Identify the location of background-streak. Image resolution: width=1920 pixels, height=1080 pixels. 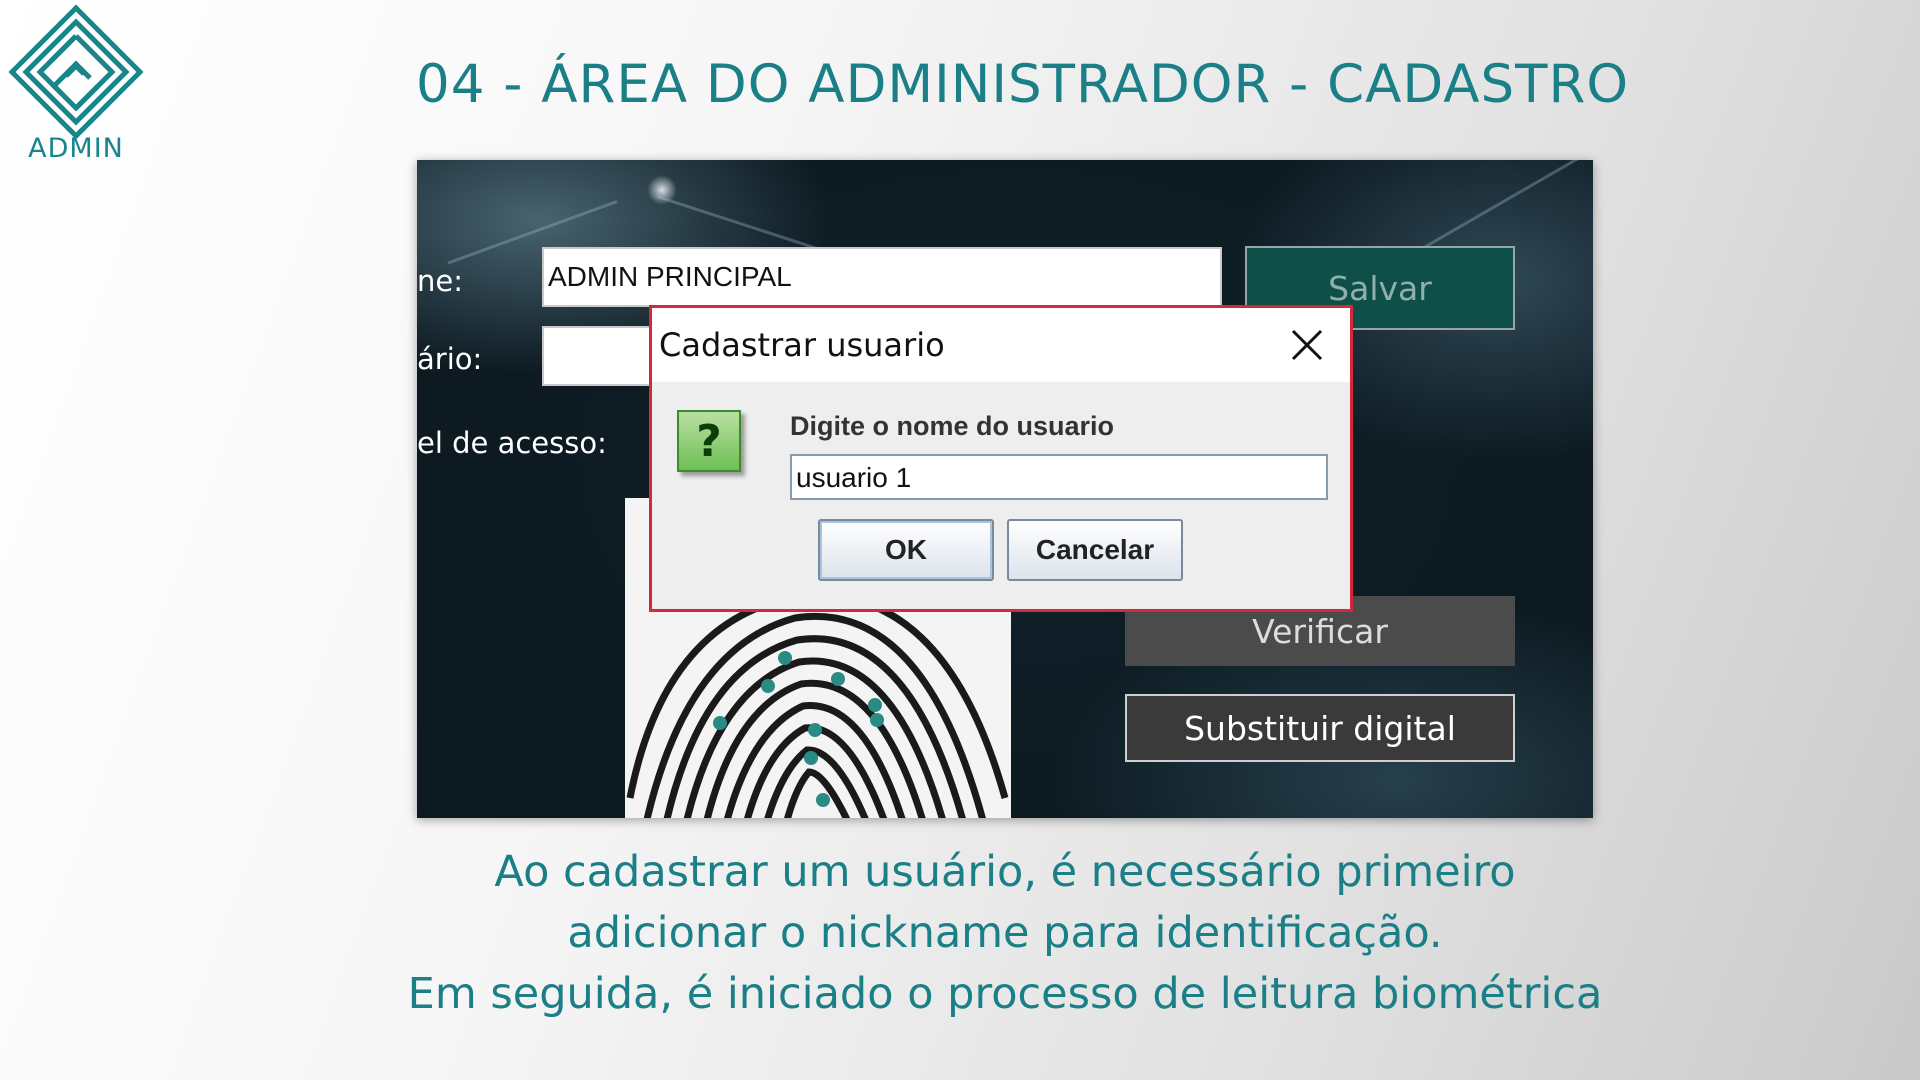
(1503, 206).